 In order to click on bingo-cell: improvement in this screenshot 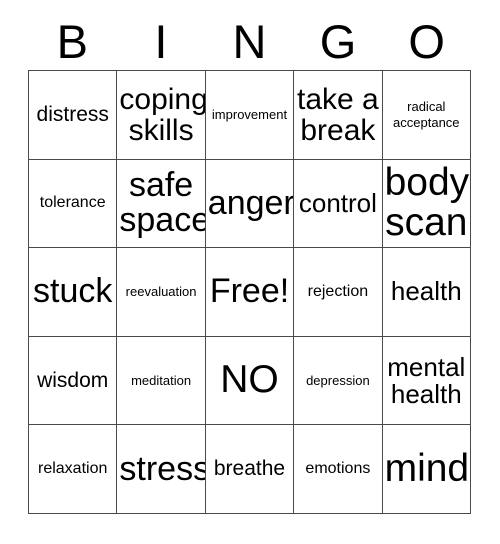, I will do `click(250, 115)`.